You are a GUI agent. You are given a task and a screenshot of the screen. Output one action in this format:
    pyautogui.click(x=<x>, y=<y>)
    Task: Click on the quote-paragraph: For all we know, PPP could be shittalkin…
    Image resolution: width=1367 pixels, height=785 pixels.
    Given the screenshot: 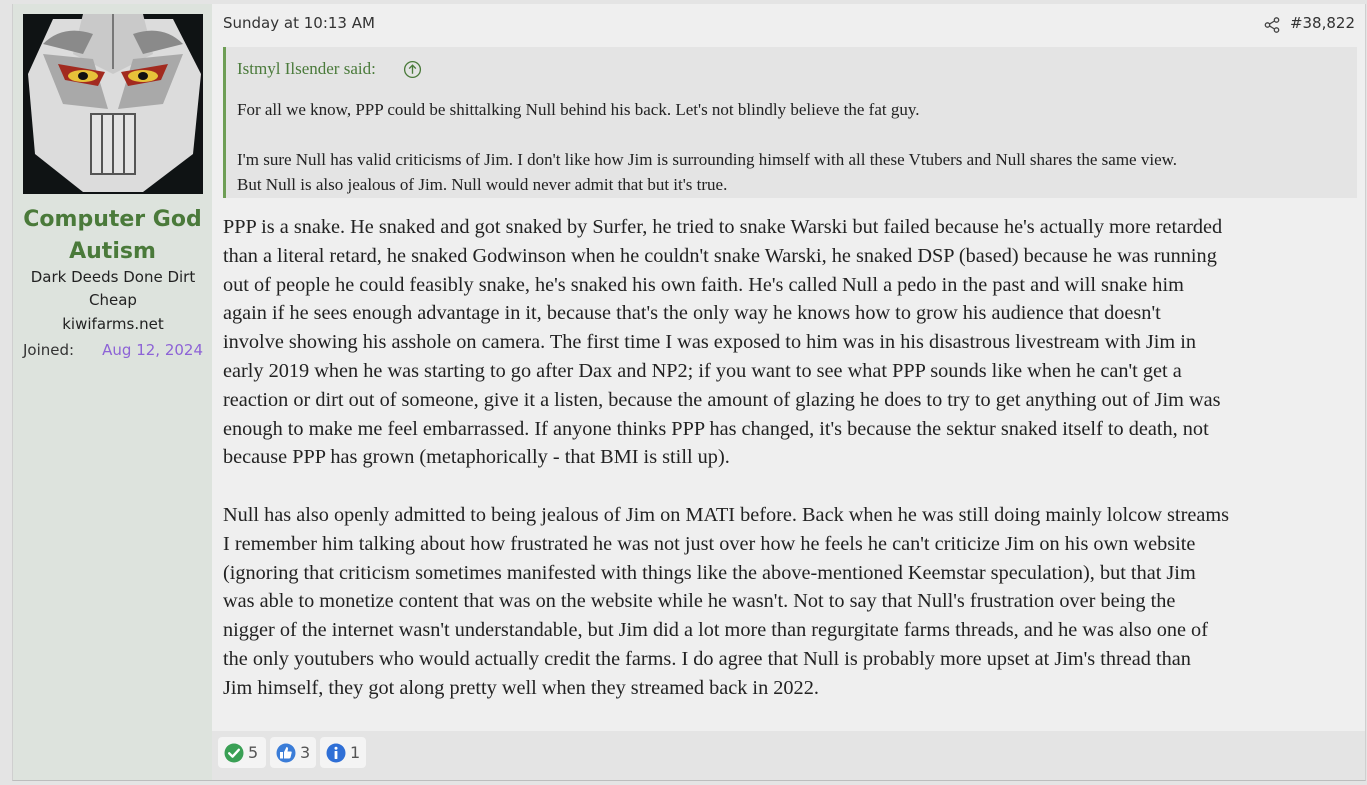 What is the action you would take?
    pyautogui.click(x=578, y=109)
    